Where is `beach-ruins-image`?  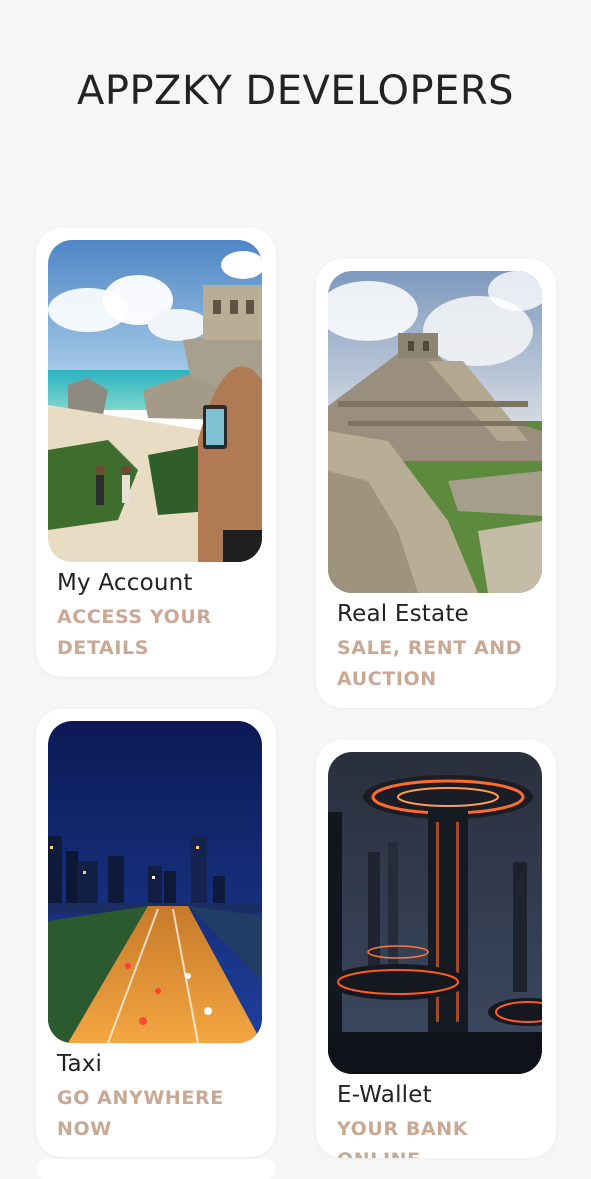 beach-ruins-image is located at coordinates (155, 401).